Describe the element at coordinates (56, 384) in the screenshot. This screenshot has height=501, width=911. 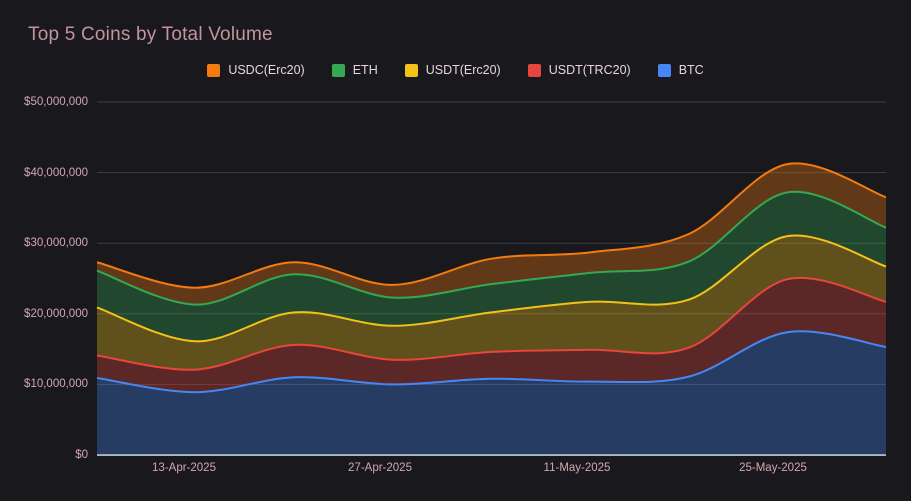
I see `y-axis-tick-label: $10,000,000` at that location.